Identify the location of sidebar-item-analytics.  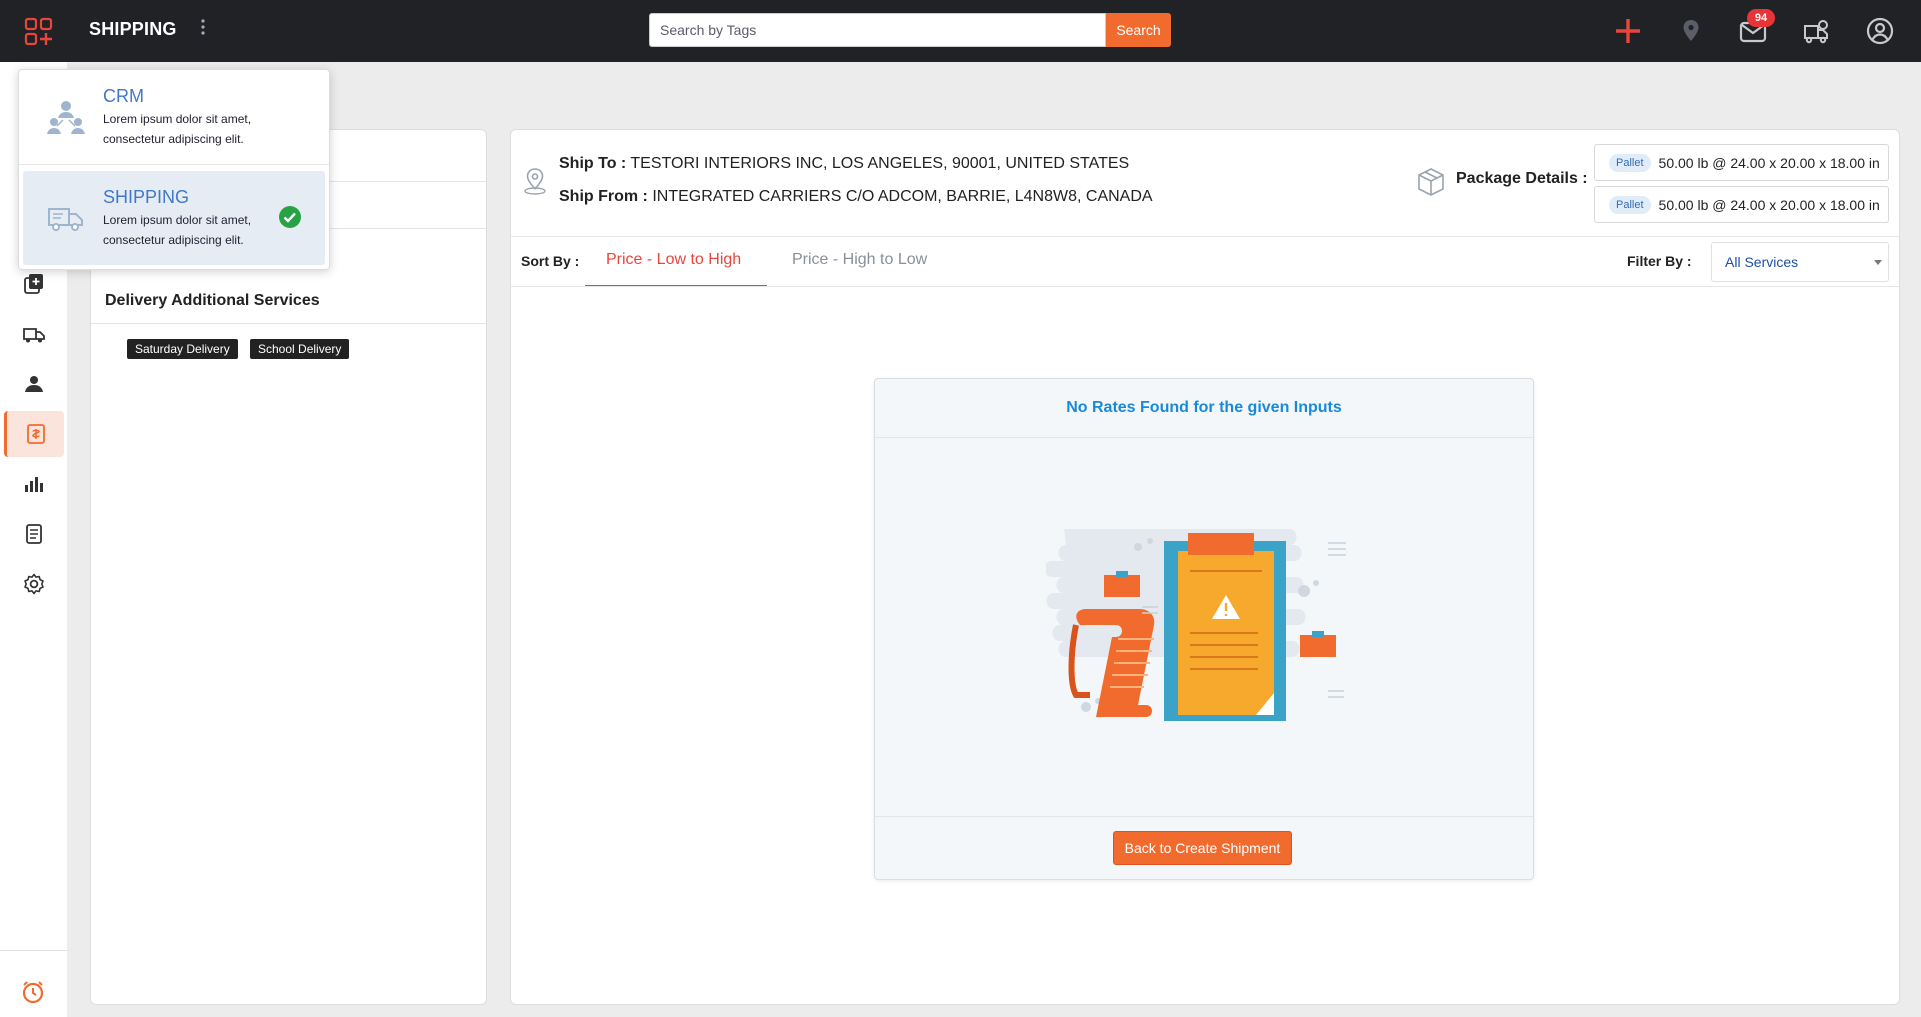
(34, 484).